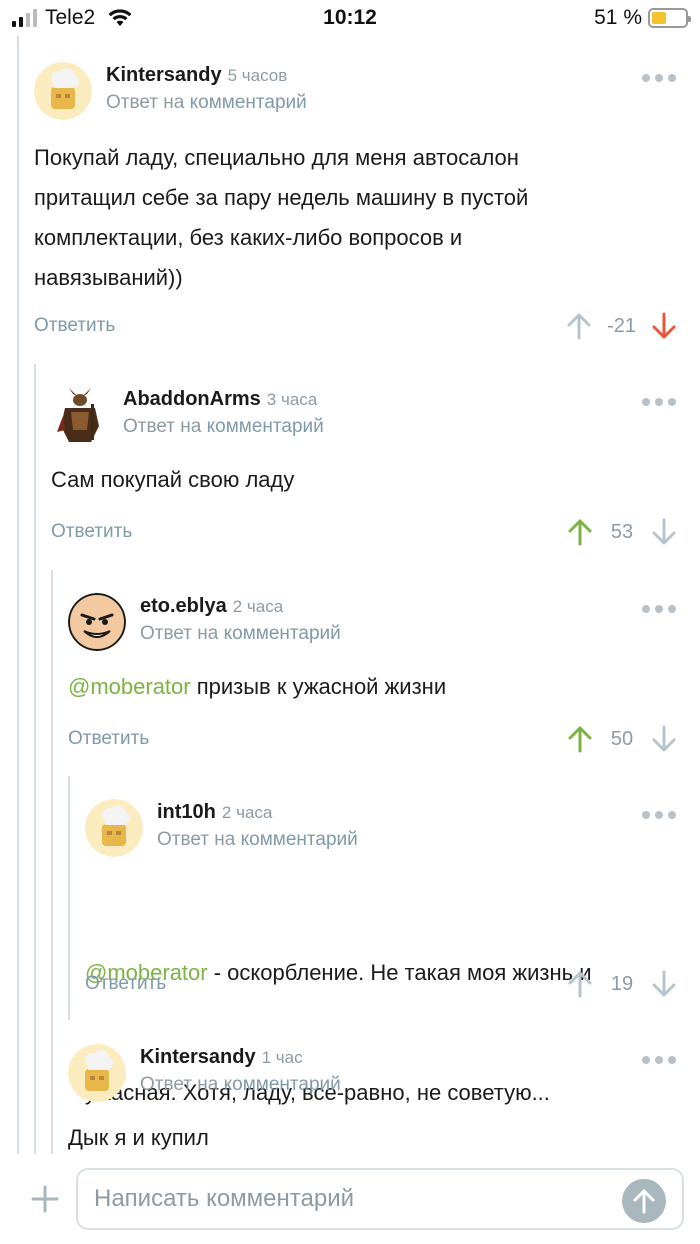  Describe the element at coordinates (138, 1137) in the screenshot. I see `comment-body: Дык я и купил` at that location.